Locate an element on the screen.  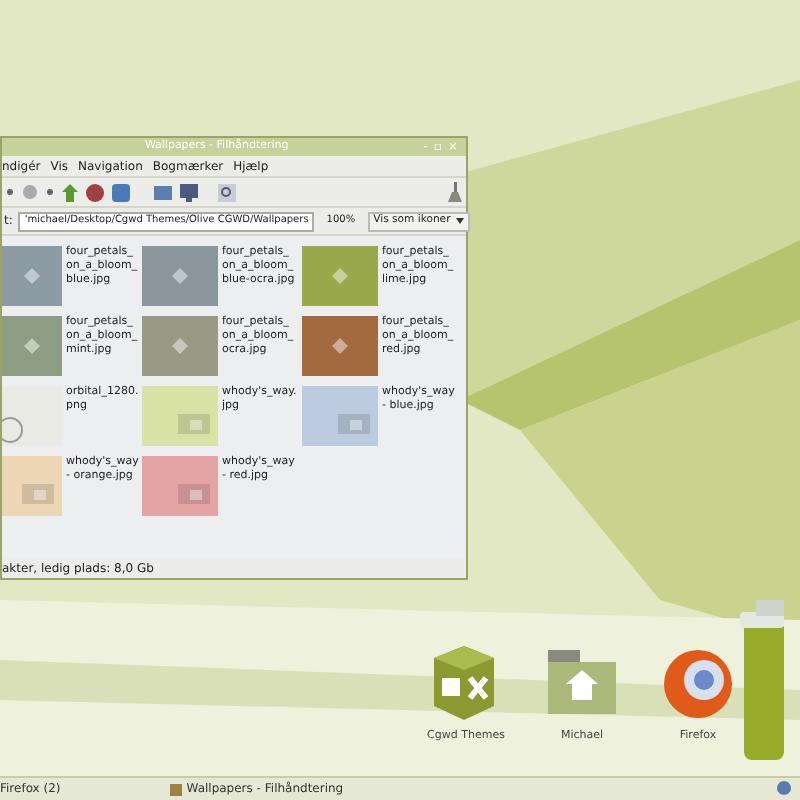
broom-icon is located at coordinates (455, 192).